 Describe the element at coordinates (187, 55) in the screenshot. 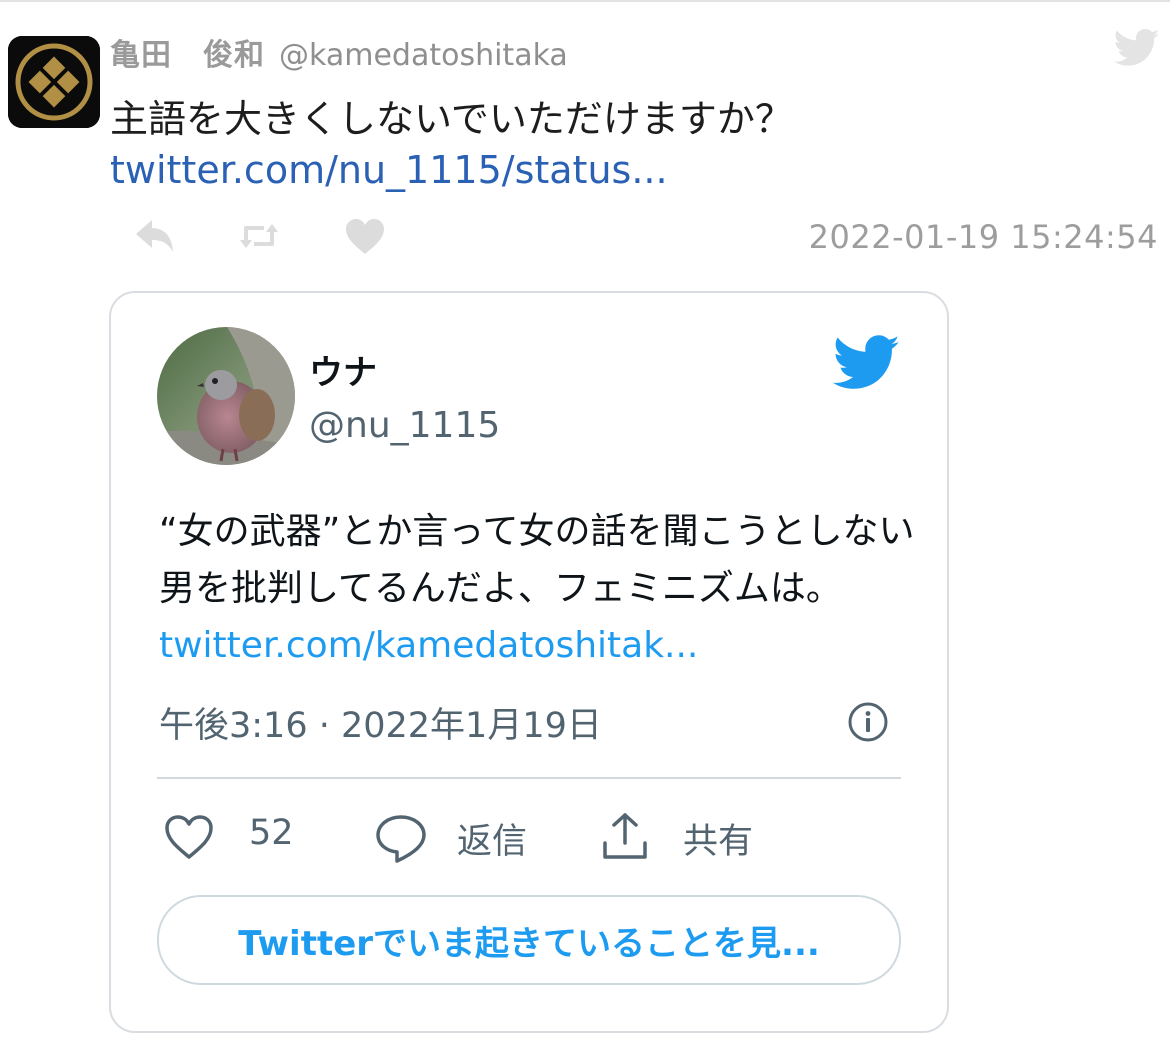

I see `author-name: 亀田 俊和` at that location.